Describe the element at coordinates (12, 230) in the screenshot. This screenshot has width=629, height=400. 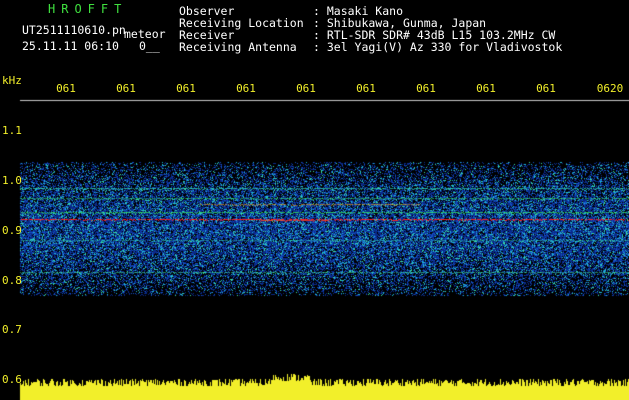
I see `y-tick: 0.9` at that location.